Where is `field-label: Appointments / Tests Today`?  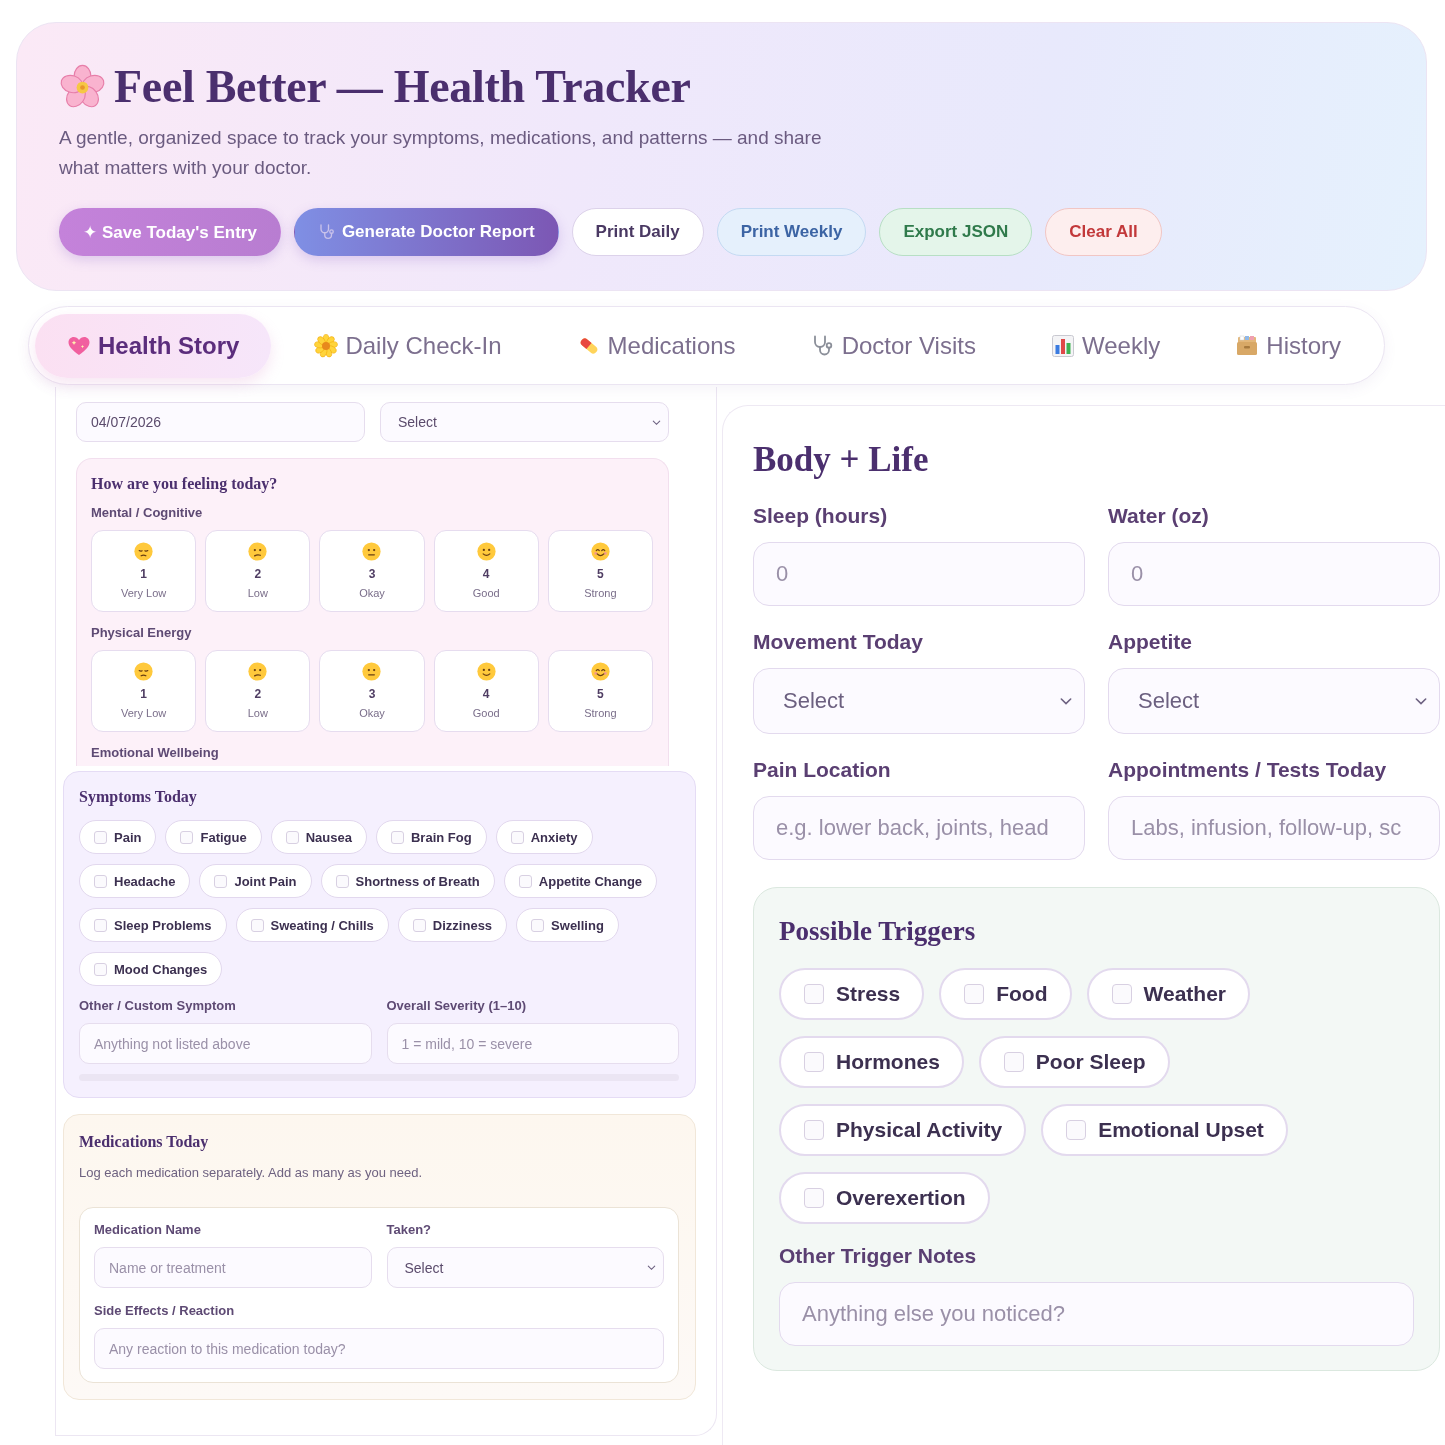 field-label: Appointments / Tests Today is located at coordinates (1248, 770).